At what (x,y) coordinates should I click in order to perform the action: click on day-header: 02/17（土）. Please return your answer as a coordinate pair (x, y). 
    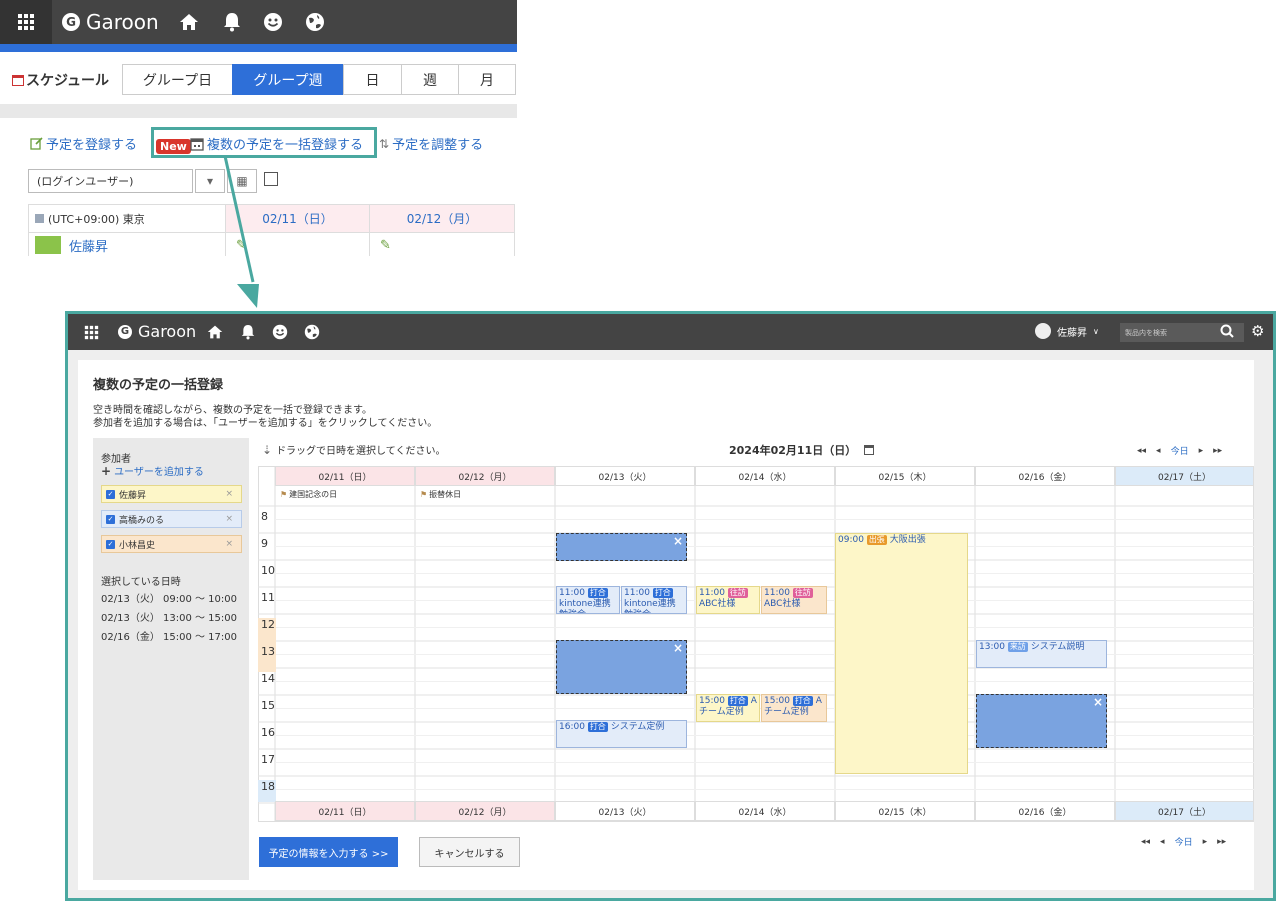
    Looking at the image, I should click on (1184, 476).